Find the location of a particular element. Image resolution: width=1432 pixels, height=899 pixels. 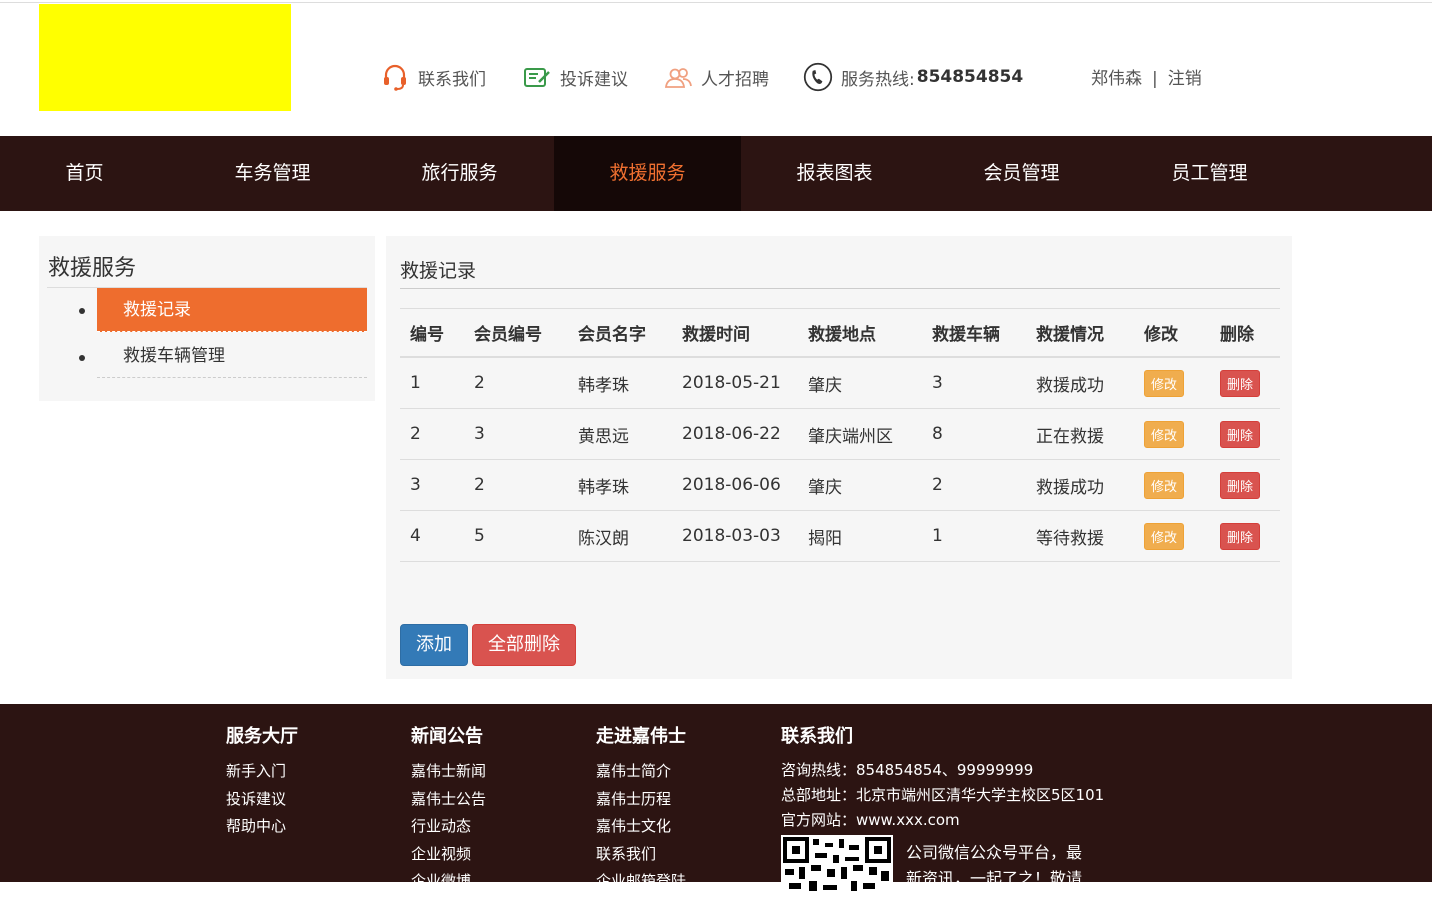

logo is located at coordinates (165, 57).